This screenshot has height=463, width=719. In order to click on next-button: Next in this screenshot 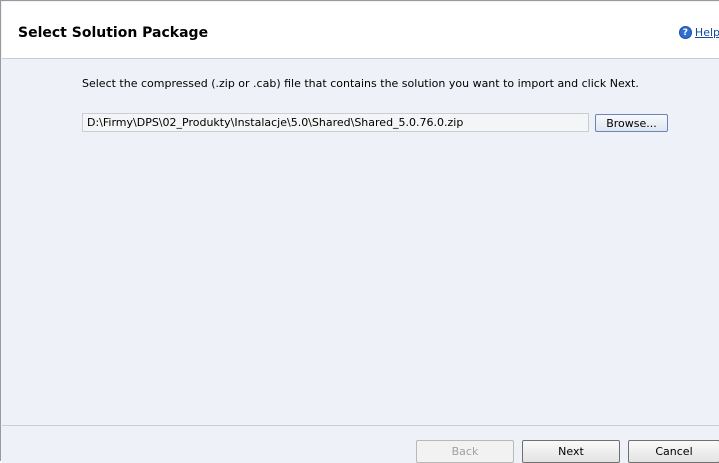, I will do `click(571, 451)`.